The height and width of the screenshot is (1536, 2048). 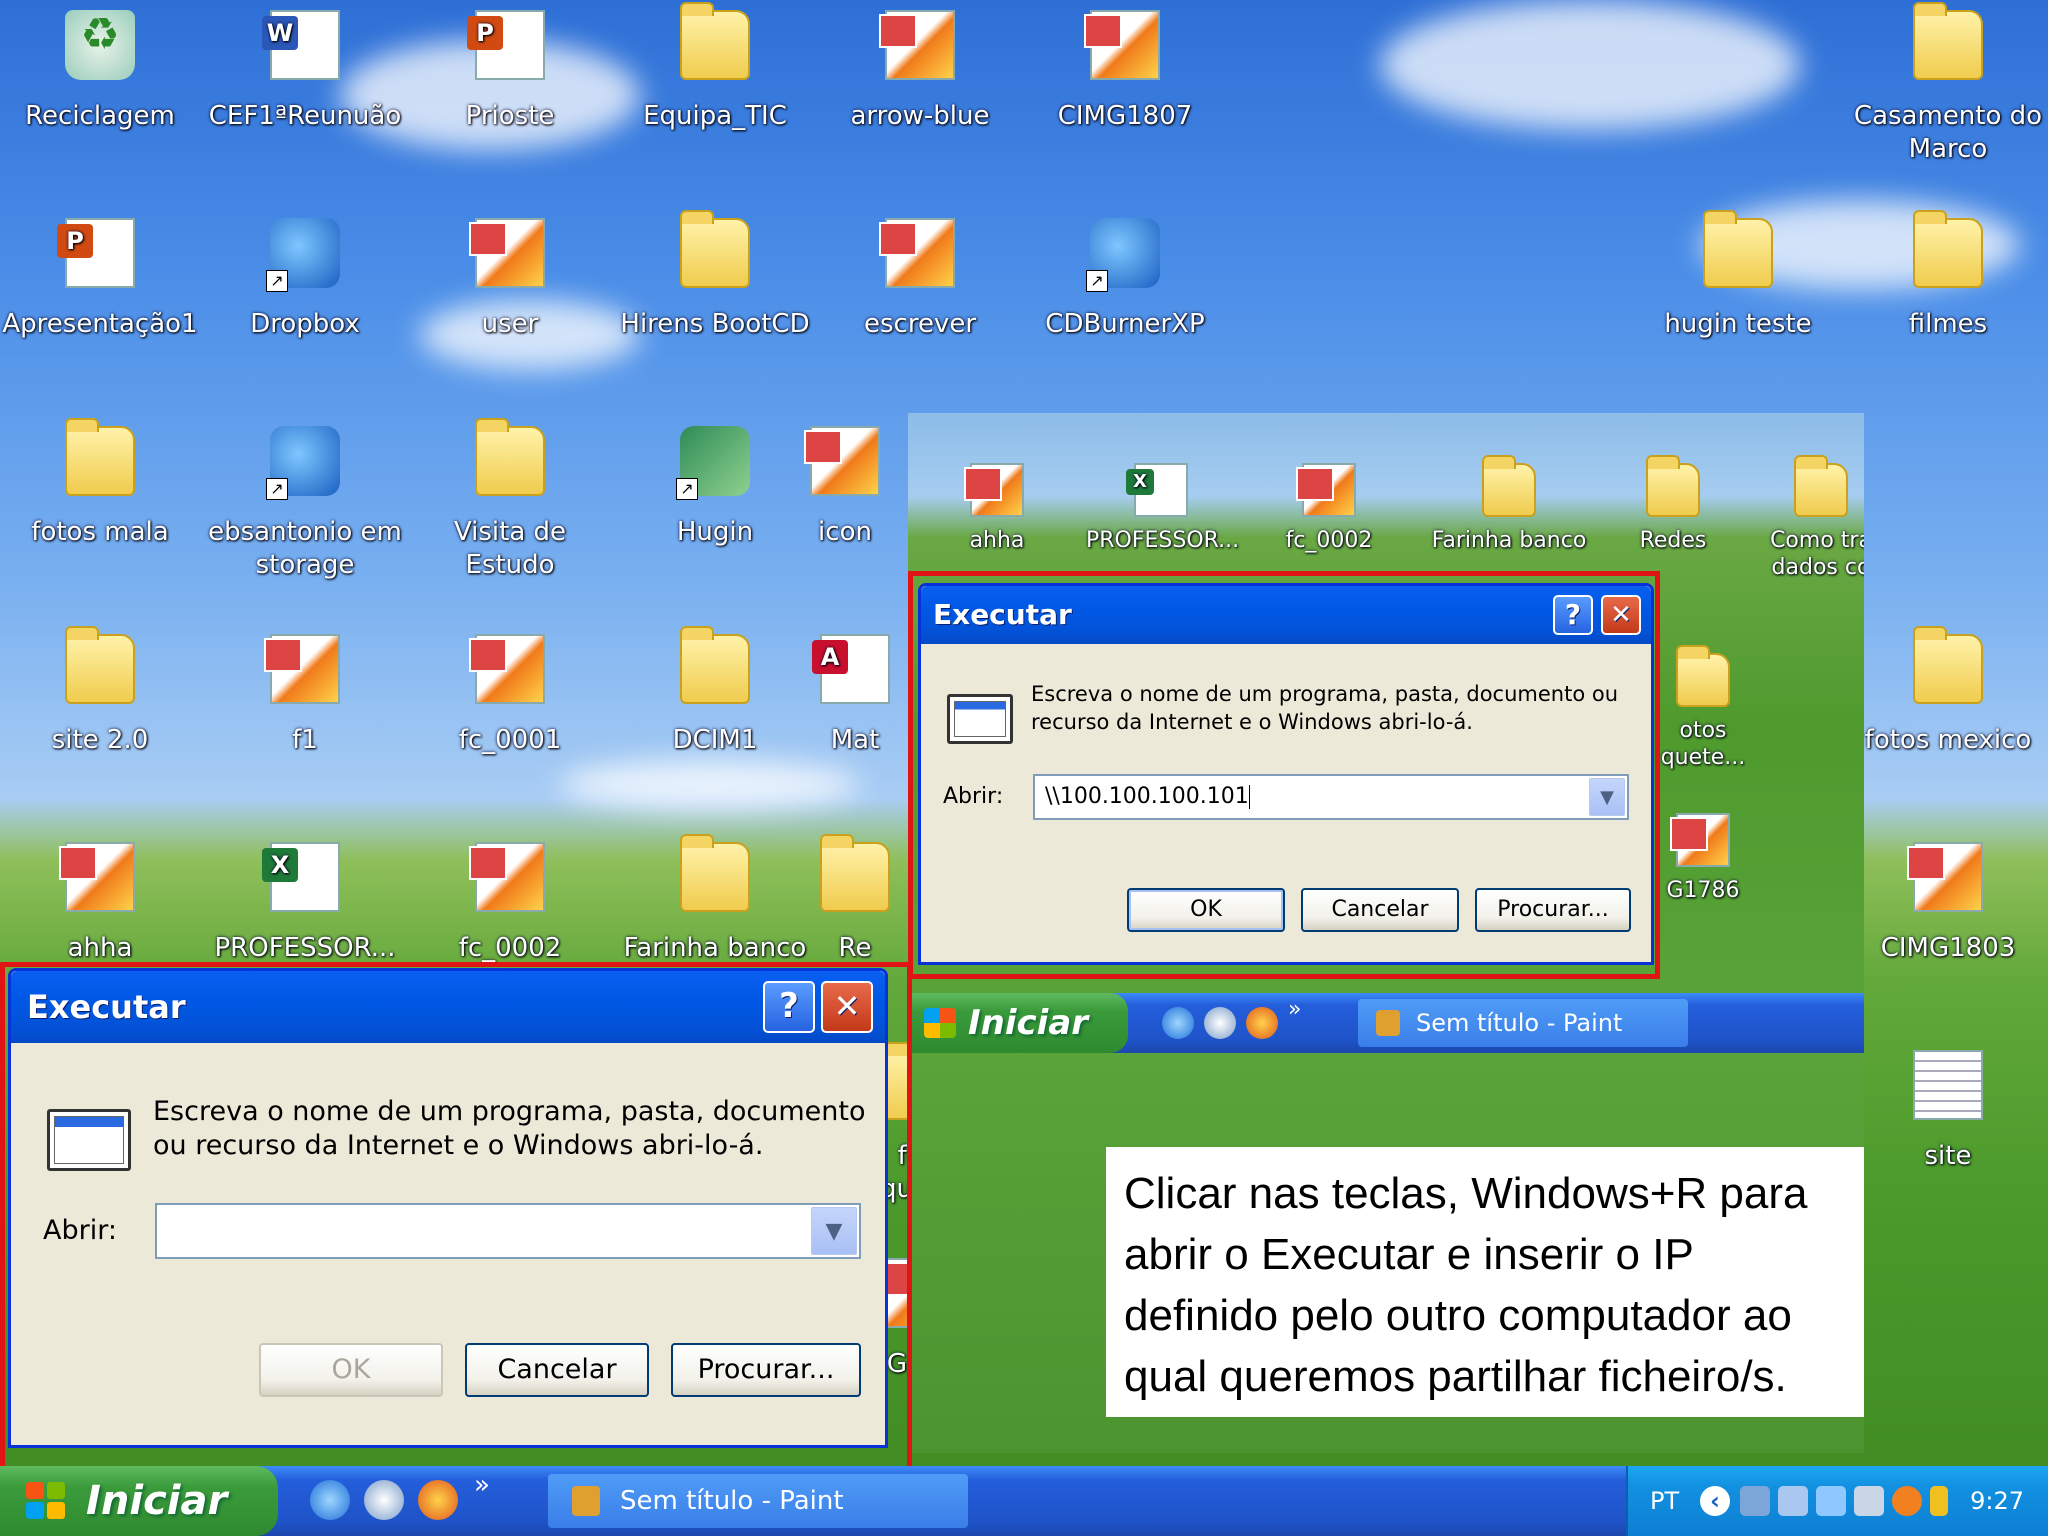 I want to click on desktop-icon-cimg1803: CIMG1803, so click(x=1948, y=903).